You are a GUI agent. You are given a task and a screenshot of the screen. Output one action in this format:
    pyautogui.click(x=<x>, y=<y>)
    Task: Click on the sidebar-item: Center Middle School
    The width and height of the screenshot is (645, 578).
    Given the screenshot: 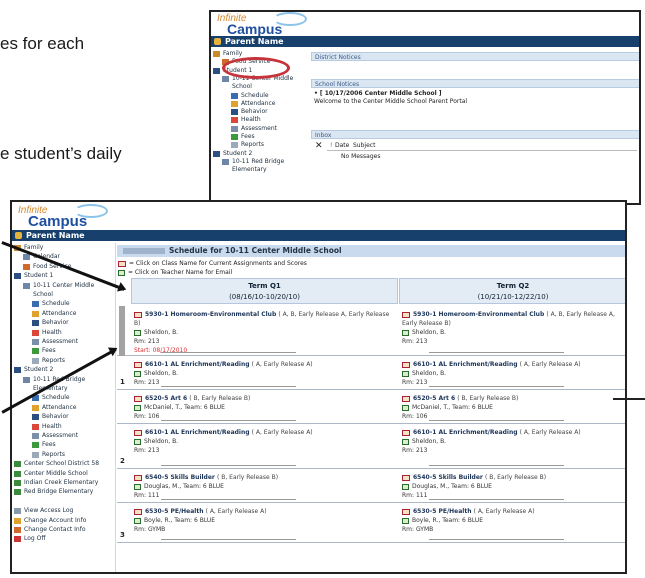 What is the action you would take?
    pyautogui.click(x=56, y=473)
    